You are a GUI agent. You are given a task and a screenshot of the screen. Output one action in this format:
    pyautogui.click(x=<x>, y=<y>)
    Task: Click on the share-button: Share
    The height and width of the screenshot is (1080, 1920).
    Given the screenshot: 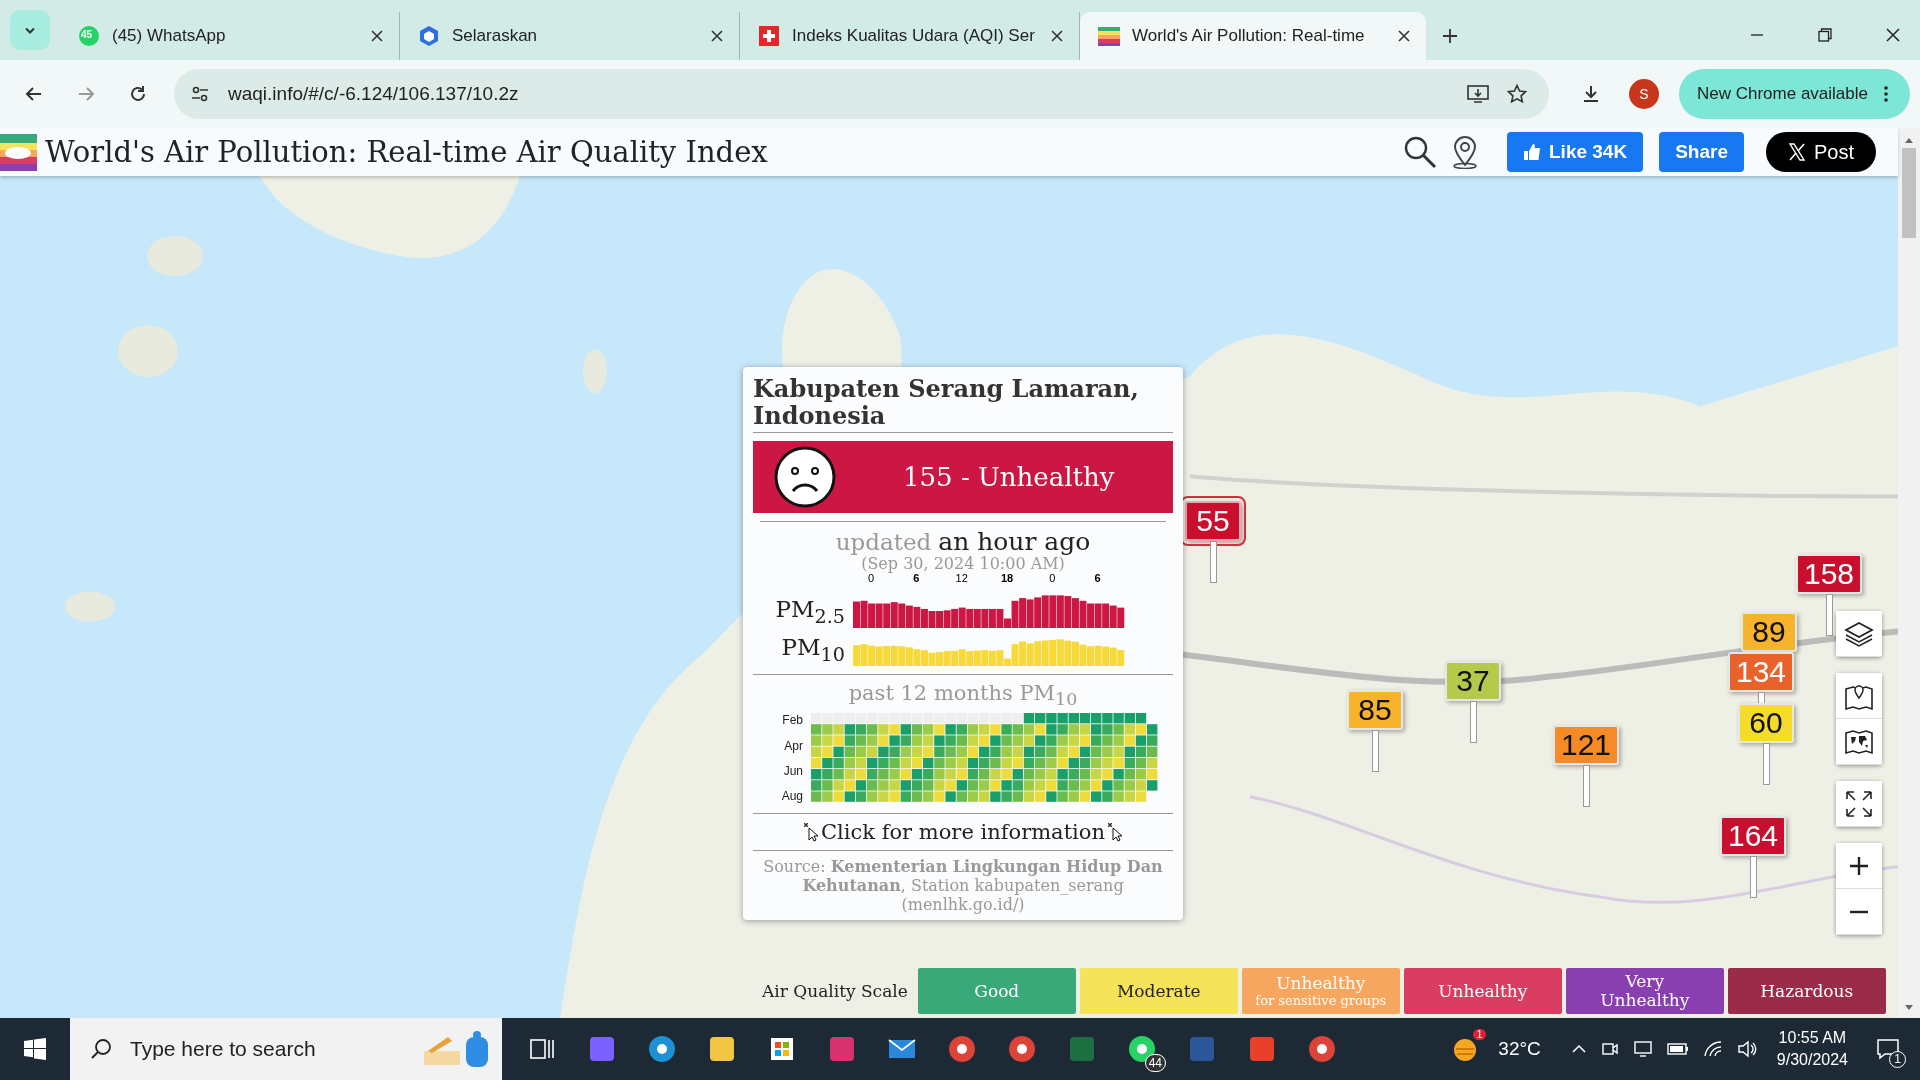 What is the action you would take?
    pyautogui.click(x=1701, y=152)
    